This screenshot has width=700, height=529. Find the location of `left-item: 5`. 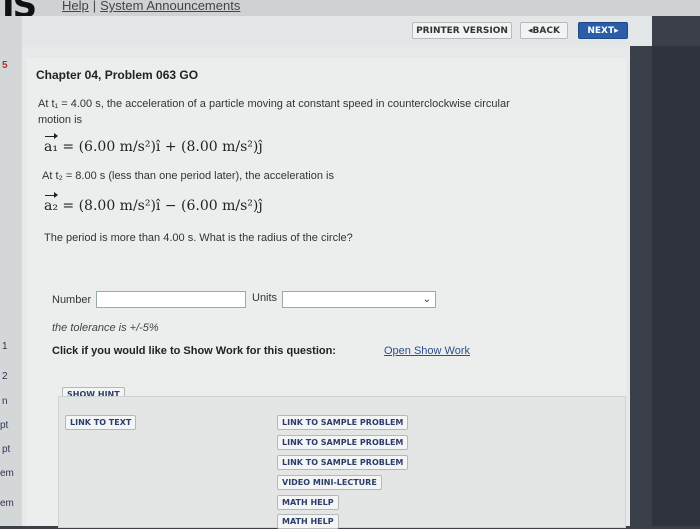

left-item: 5 is located at coordinates (5, 65).